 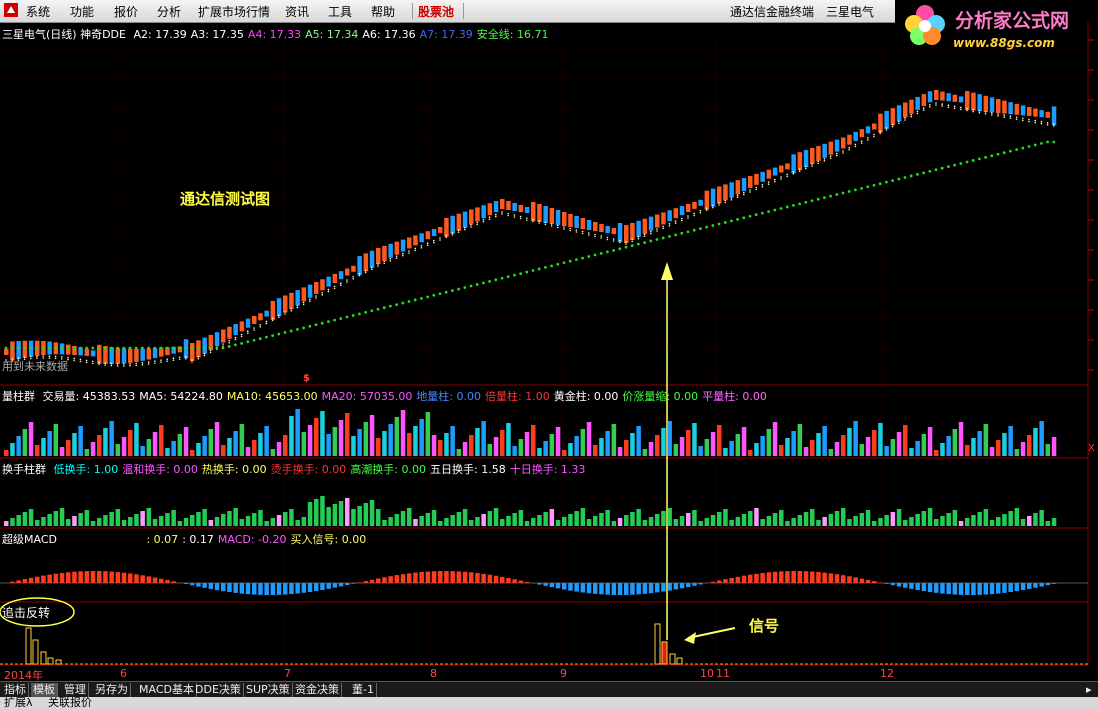 What do you see at coordinates (734, 396) in the screenshot?
I see `indicator-value: 平量柱: 0.00` at bounding box center [734, 396].